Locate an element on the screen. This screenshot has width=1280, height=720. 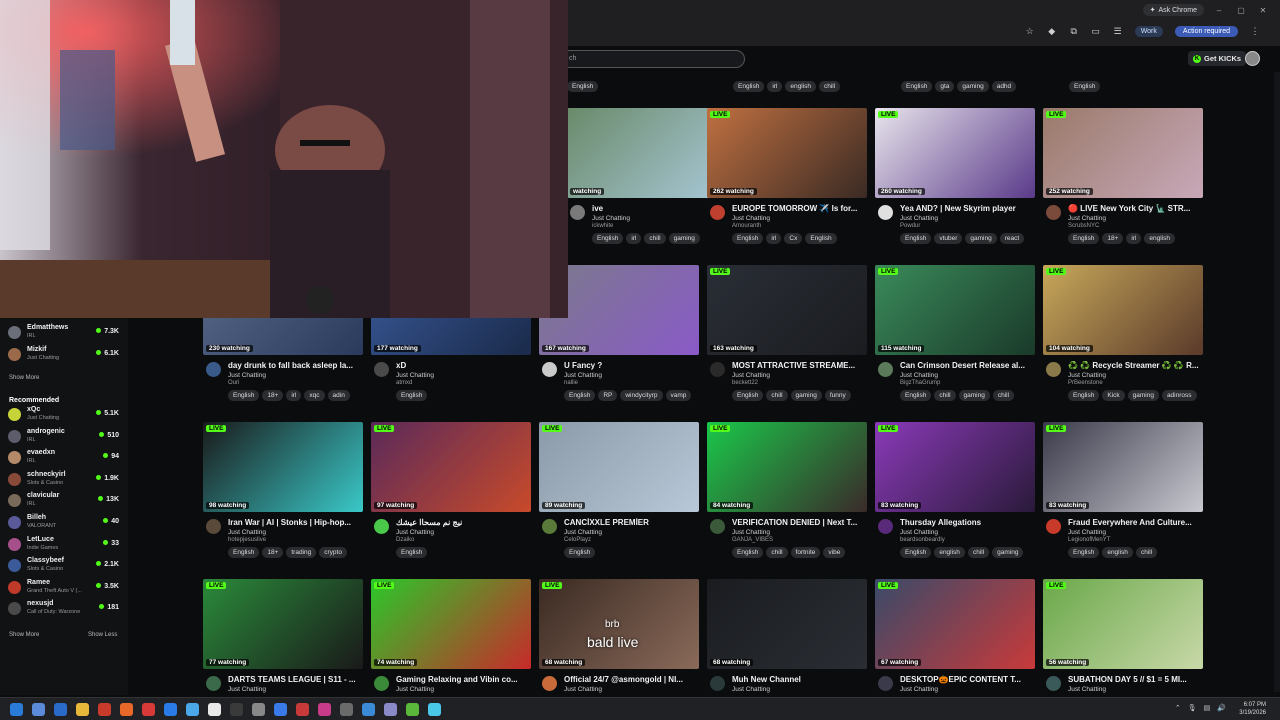
tag-chip: Kick is located at coordinates (1113, 395).